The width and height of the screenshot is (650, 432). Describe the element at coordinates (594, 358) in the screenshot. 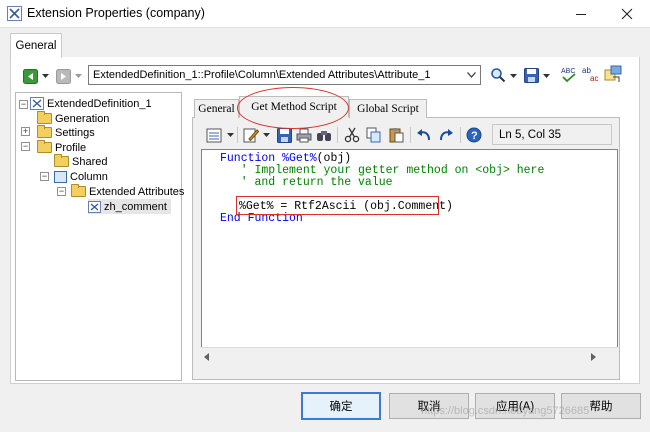

I see `scroll-right-icon` at that location.